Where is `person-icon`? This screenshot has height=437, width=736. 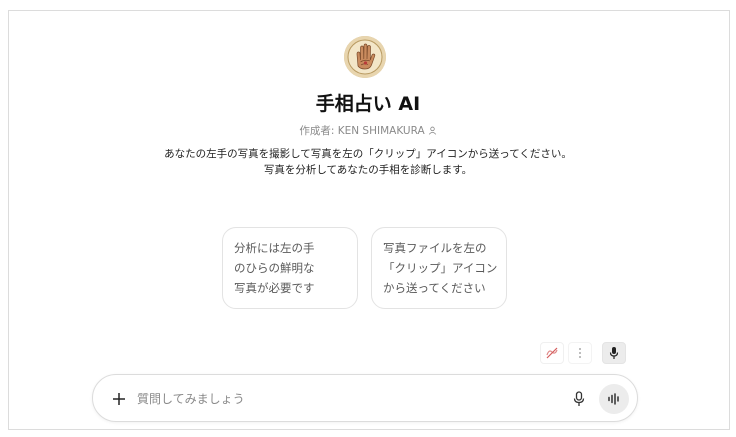
person-icon is located at coordinates (432, 132).